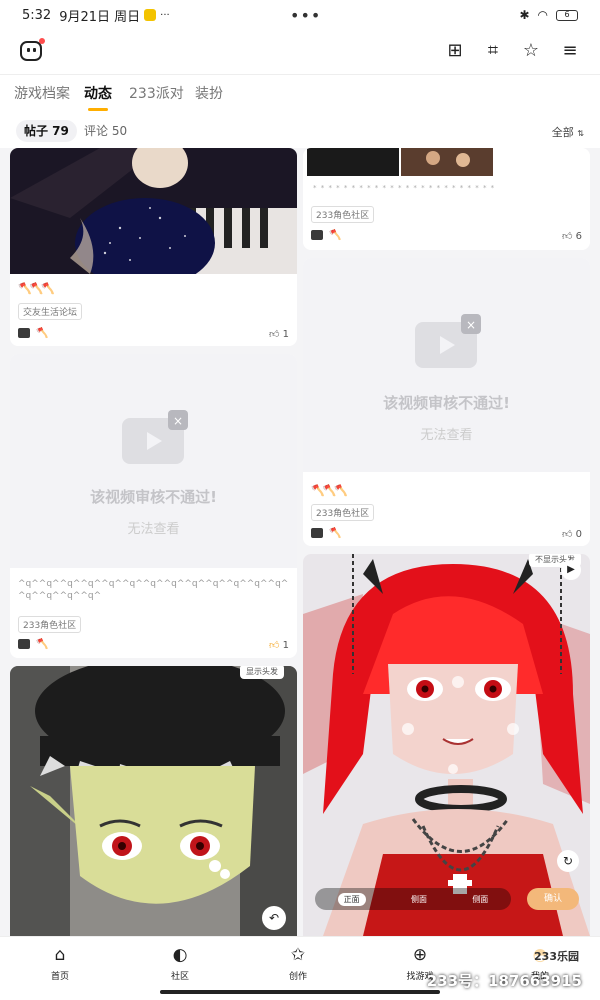 Image resolution: width=600 pixels, height=1000 pixels. I want to click on show-hair-label: 显示头发, so click(262, 671).